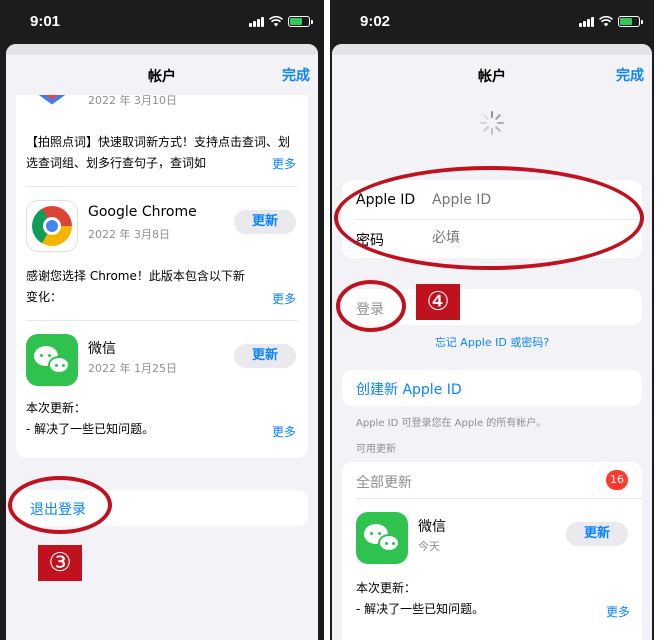 This screenshot has height=640, width=659. Describe the element at coordinates (376, 449) in the screenshot. I see `section-header: 可用更新` at that location.